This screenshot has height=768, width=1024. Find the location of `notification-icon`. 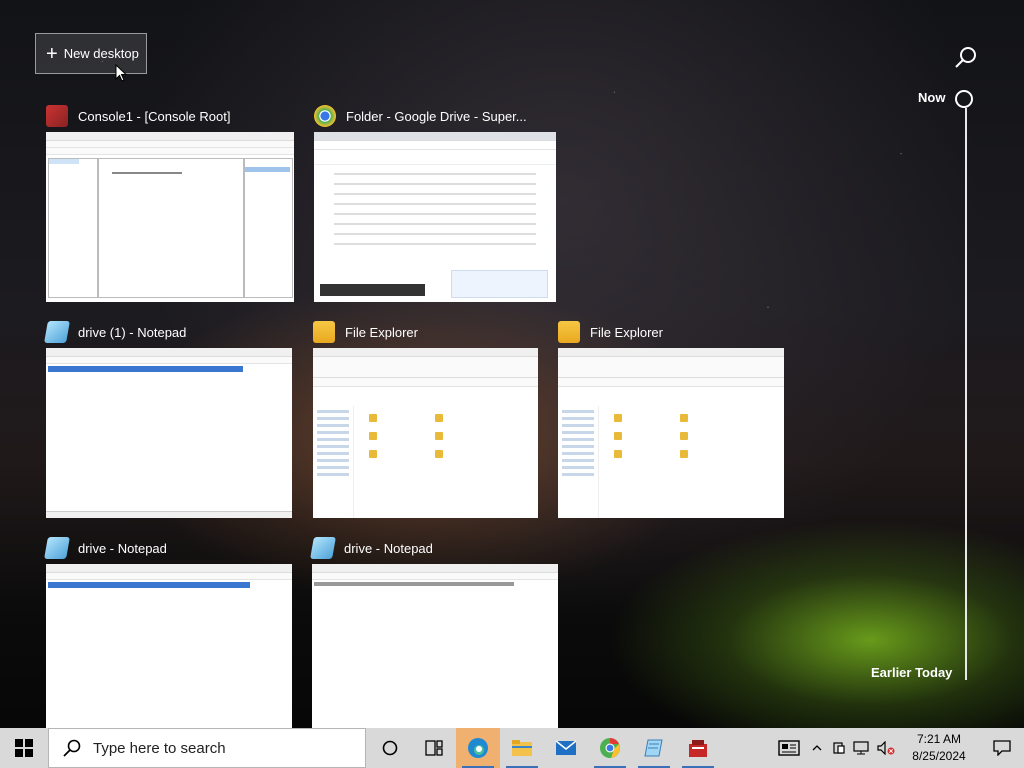

notification-icon is located at coordinates (1002, 748).